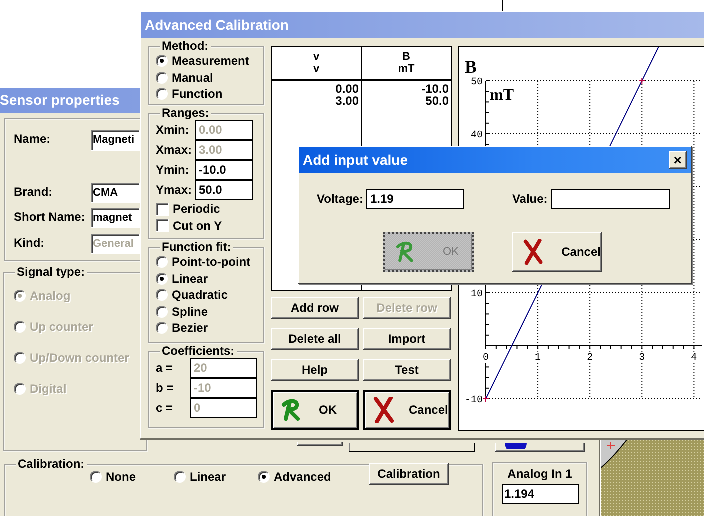 This screenshot has width=704, height=516. What do you see at coordinates (165, 368) in the screenshot?
I see `field-label: a =` at bounding box center [165, 368].